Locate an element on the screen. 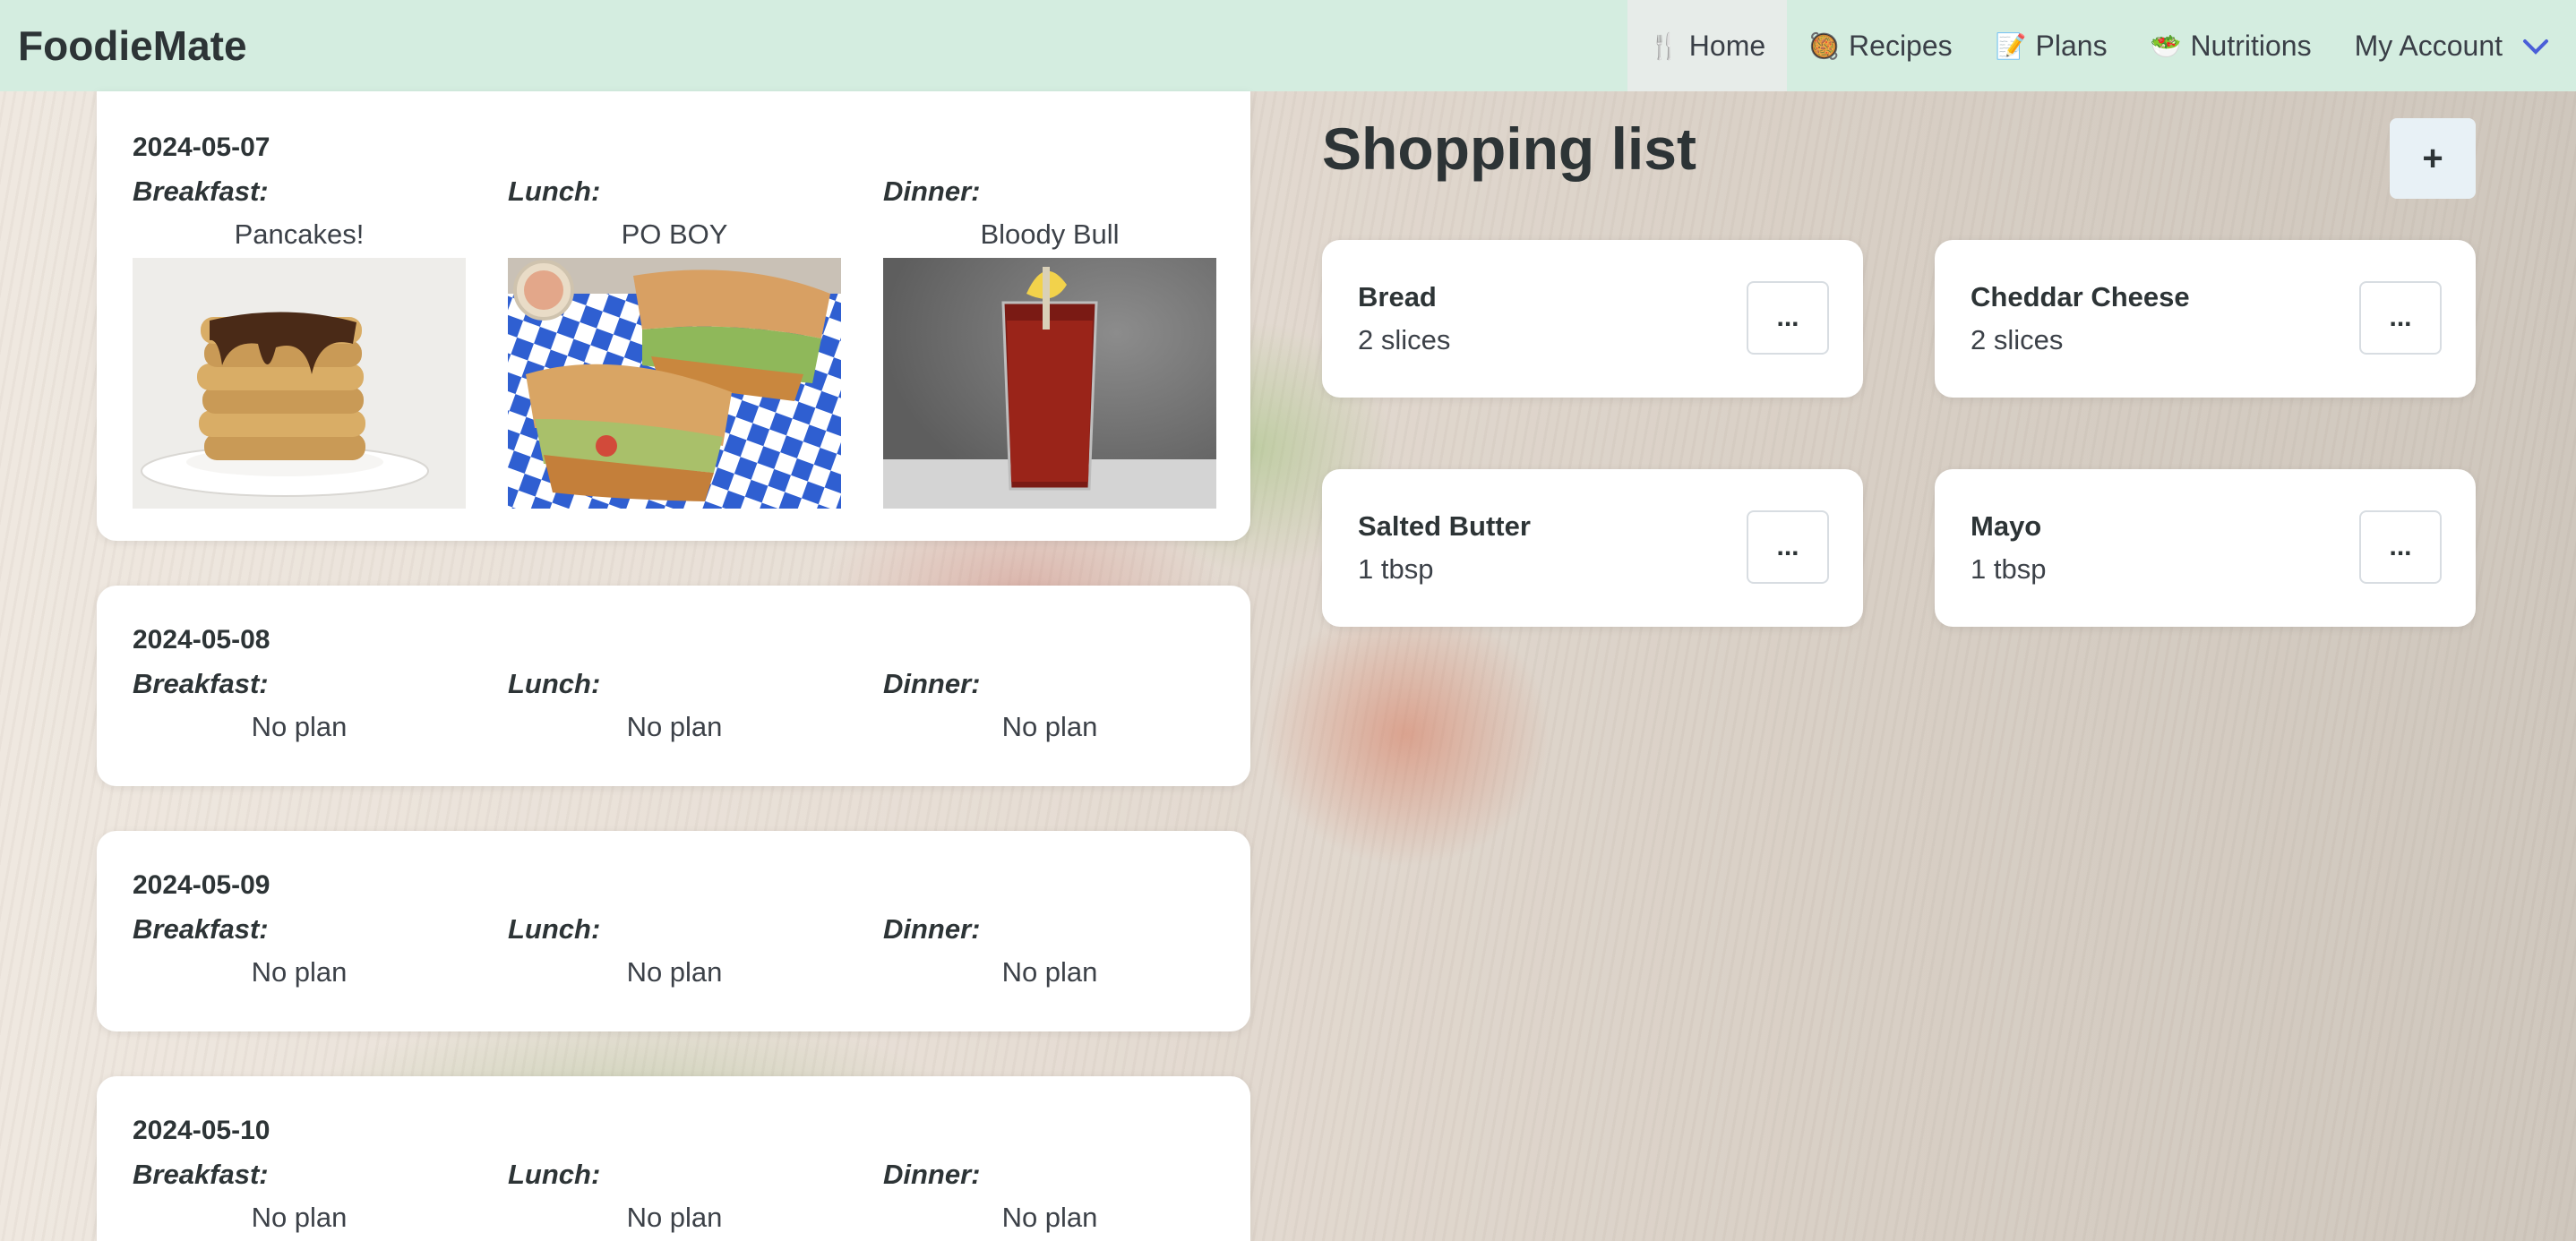 The height and width of the screenshot is (1241, 2576). shopping-item-name: Salted Butter is located at coordinates (1444, 526).